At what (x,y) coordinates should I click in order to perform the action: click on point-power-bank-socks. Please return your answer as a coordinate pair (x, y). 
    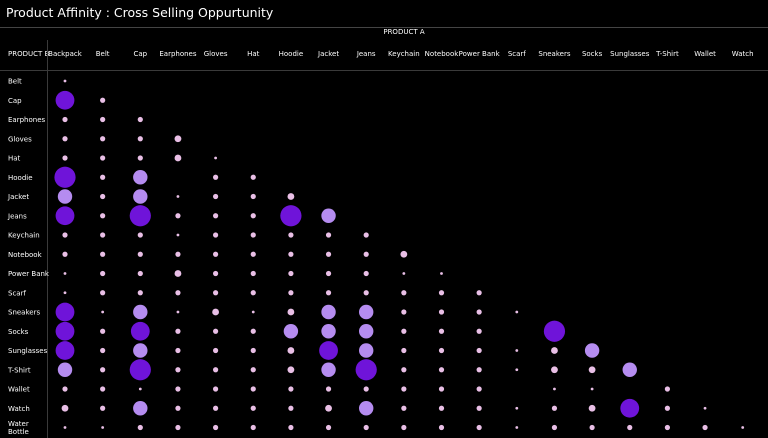
    Looking at the image, I should click on (479, 331).